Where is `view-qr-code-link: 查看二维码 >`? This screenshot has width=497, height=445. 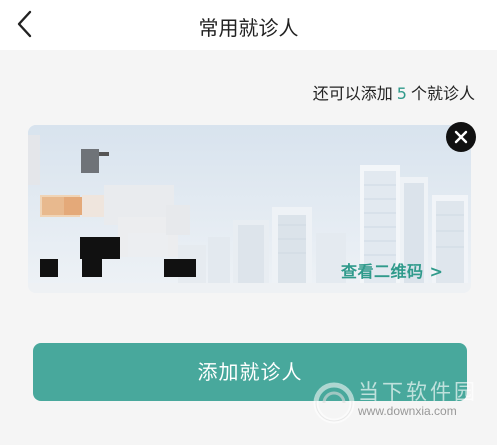 view-qr-code-link: 查看二维码 > is located at coordinates (392, 270).